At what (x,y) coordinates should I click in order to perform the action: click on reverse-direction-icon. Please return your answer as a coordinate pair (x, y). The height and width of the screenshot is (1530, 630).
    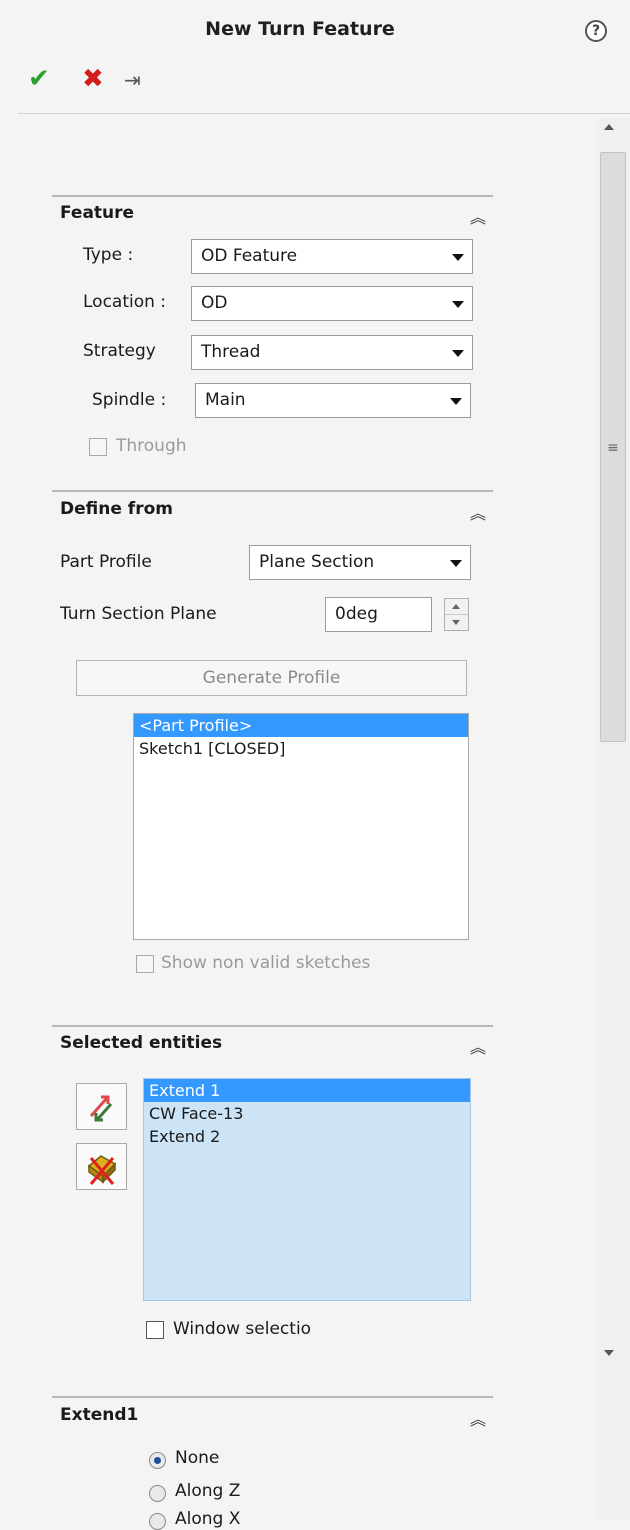
    Looking at the image, I should click on (101, 1108).